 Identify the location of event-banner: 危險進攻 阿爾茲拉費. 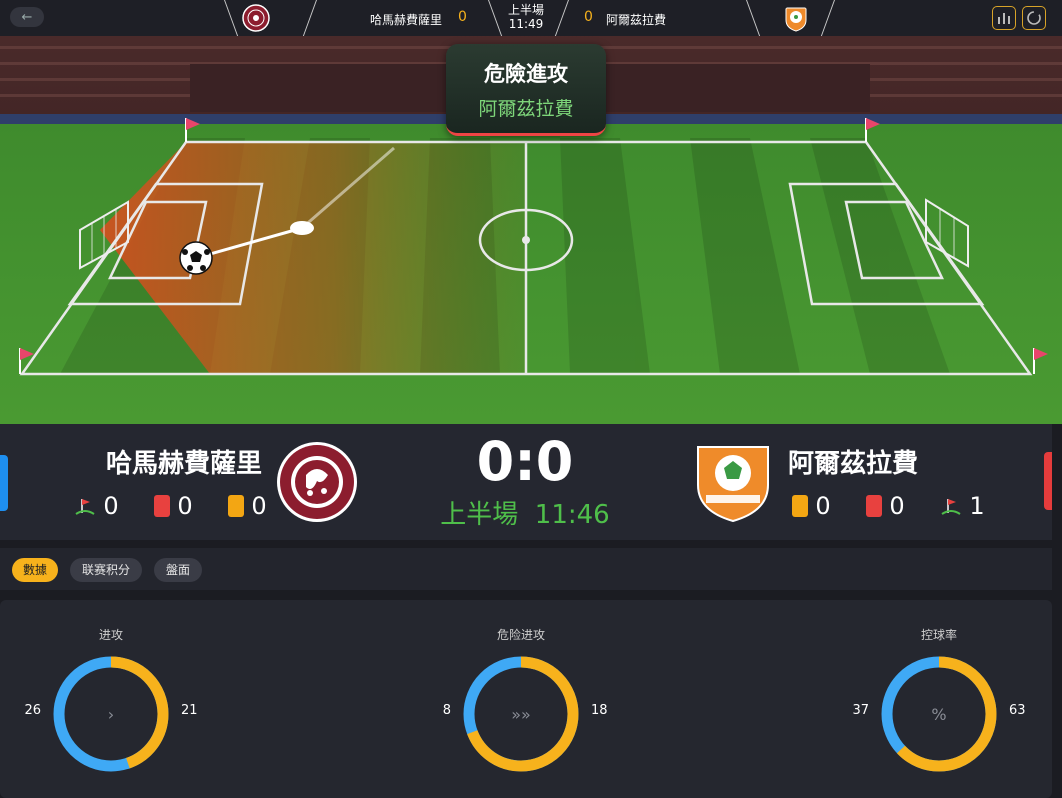
(526, 90).